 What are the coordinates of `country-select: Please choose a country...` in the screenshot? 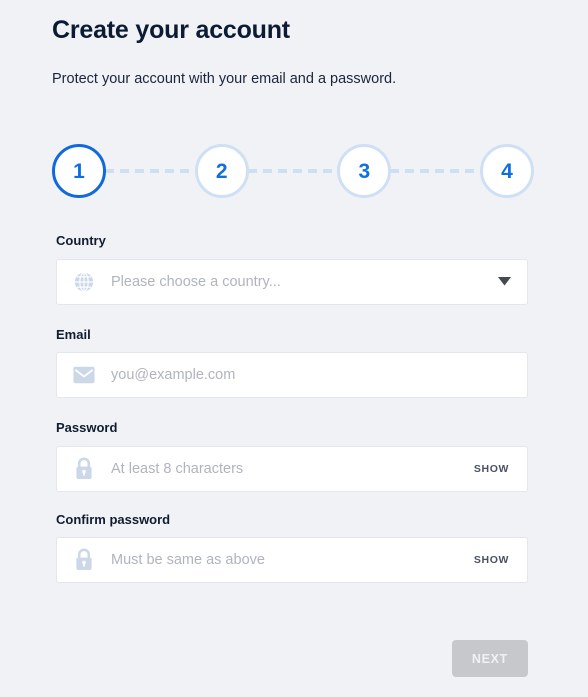 It's located at (292, 281).